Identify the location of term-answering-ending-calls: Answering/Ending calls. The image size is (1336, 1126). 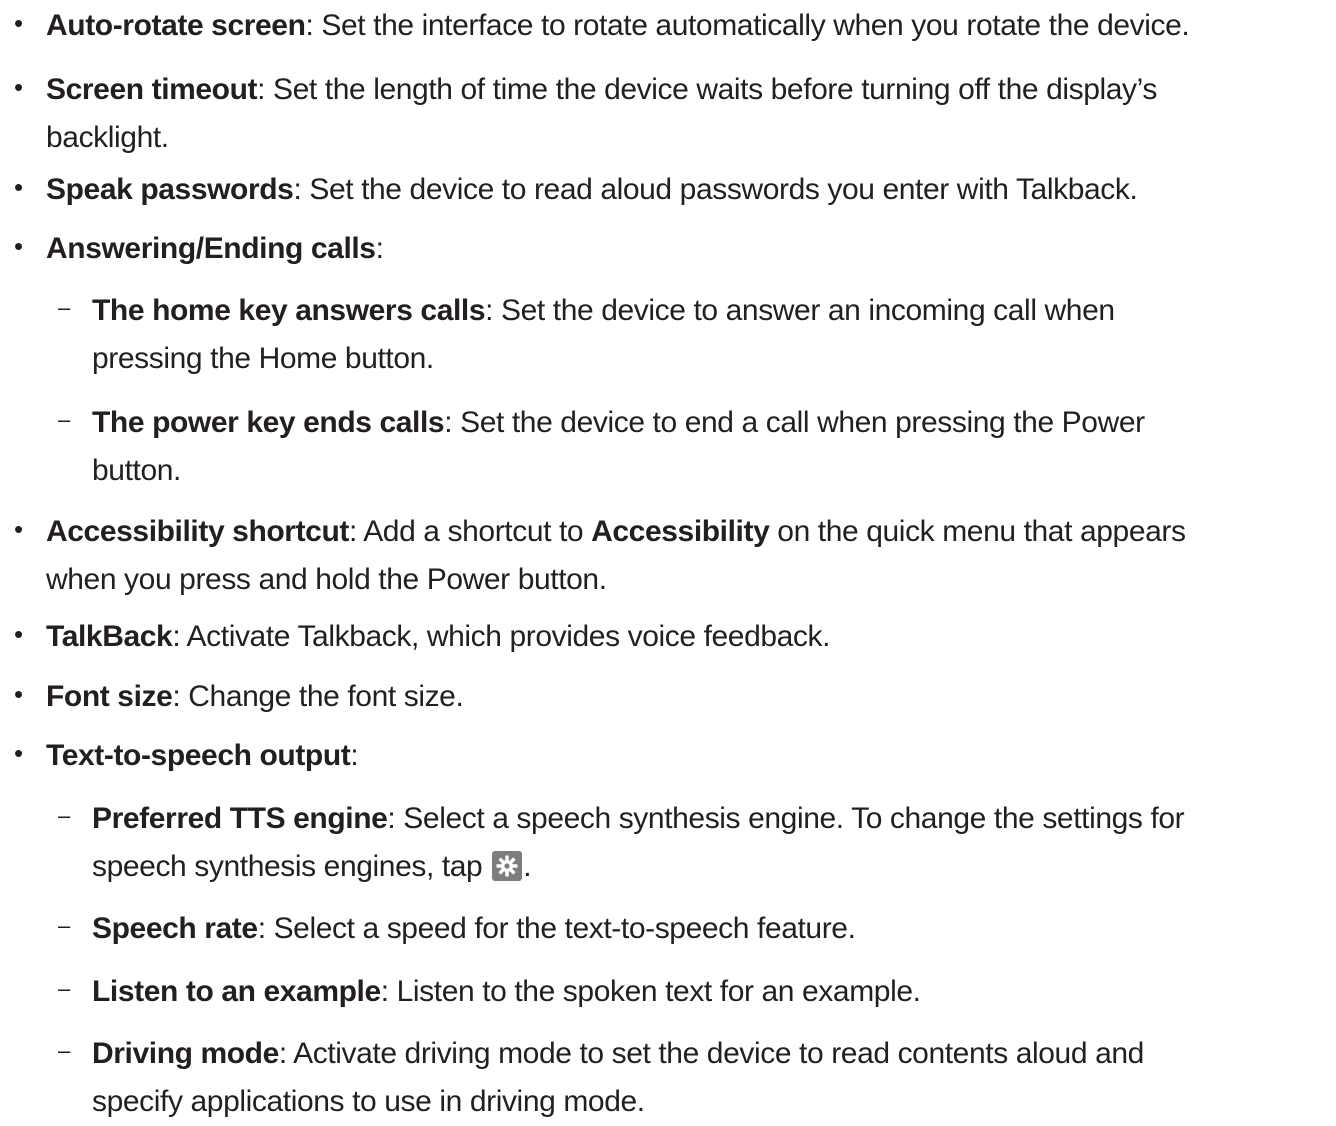
(211, 248).